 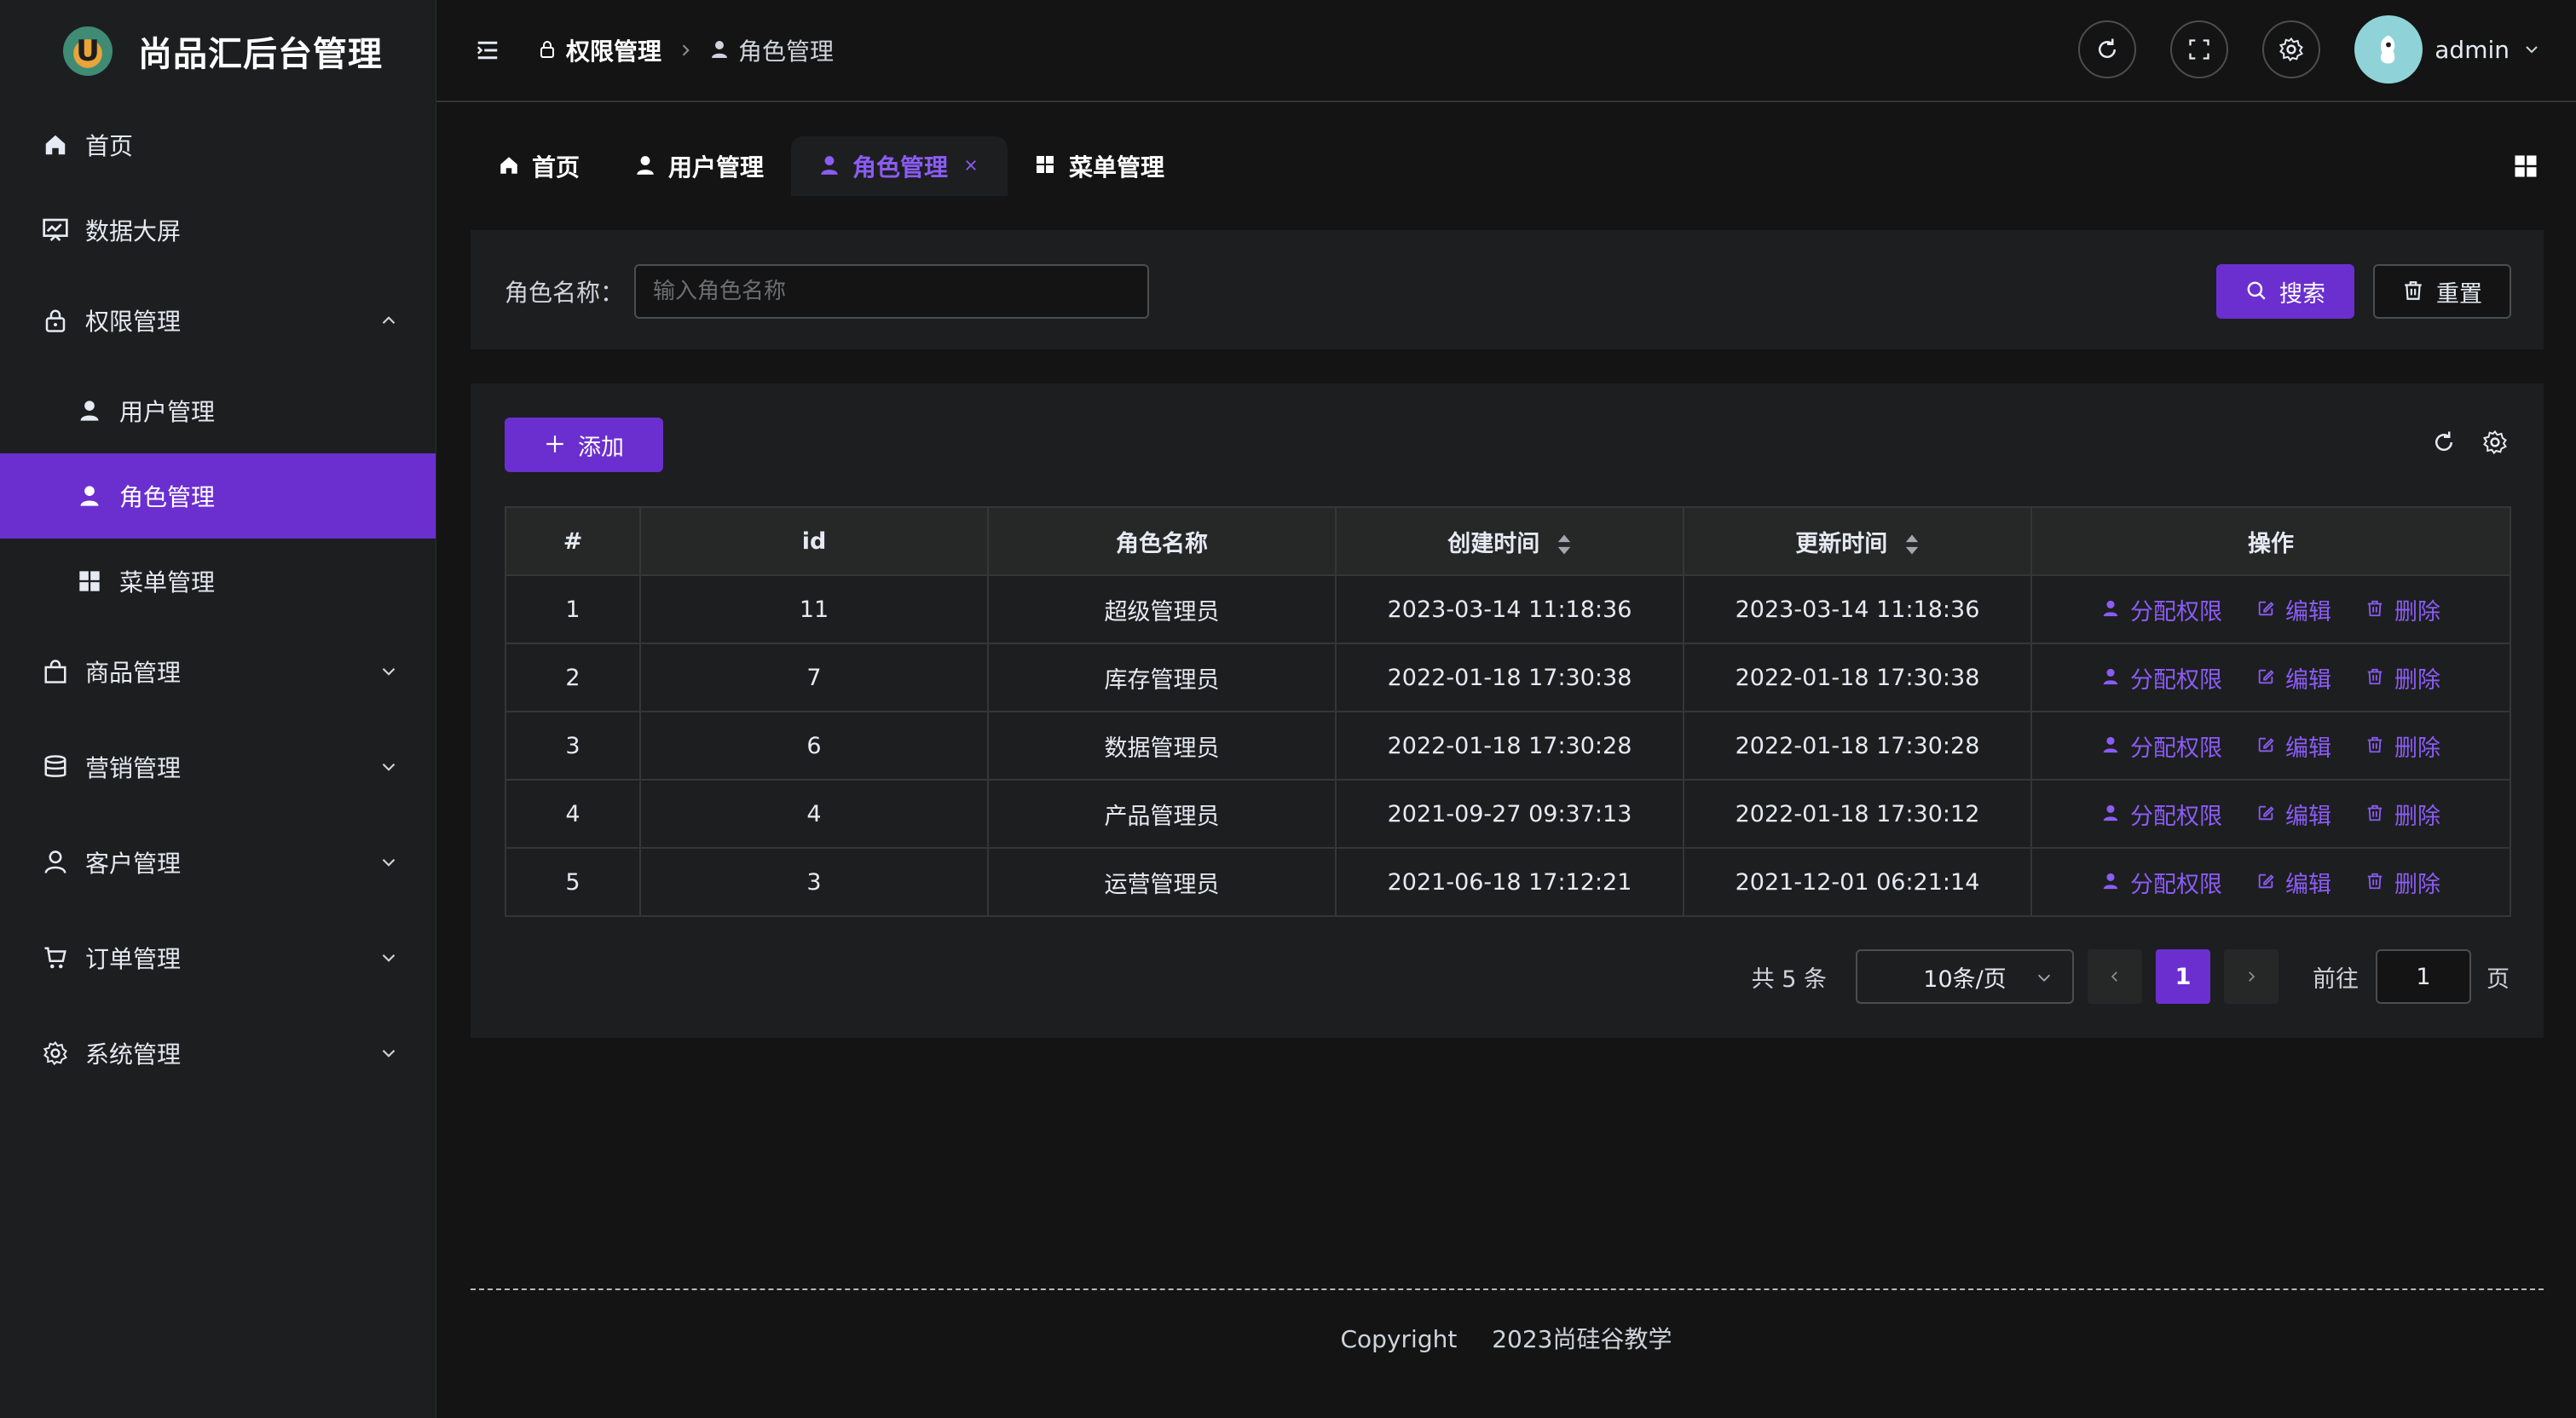 I want to click on breadcrumb-item-permission: 权限管理, so click(x=599, y=50).